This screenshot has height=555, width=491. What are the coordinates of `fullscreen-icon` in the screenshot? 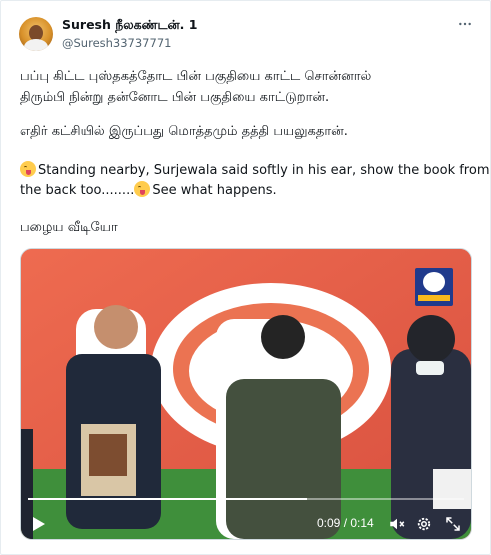 It's located at (453, 524).